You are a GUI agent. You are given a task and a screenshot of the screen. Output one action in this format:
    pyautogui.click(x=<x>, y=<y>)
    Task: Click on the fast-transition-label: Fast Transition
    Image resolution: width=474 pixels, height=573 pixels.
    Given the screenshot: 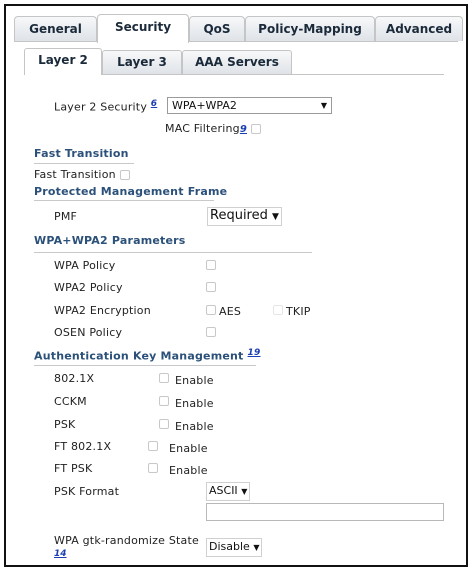 What is the action you would take?
    pyautogui.click(x=75, y=174)
    